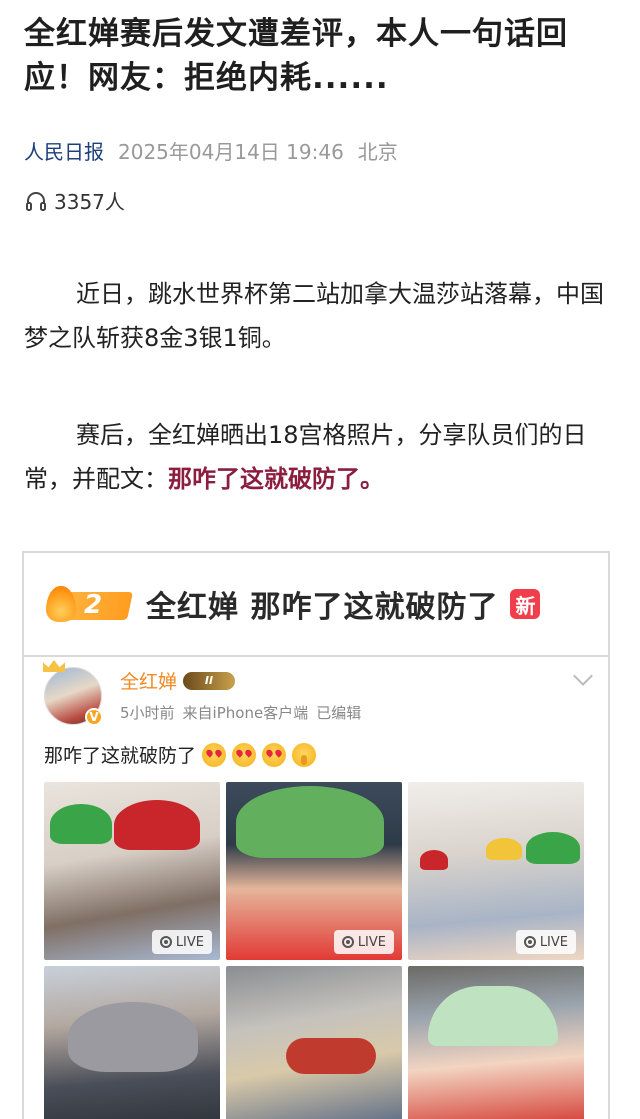  Describe the element at coordinates (320, 457) in the screenshot. I see `paragraph-2: 赛后，全红婵晒出18宫格照片，分享队员们的日常，并配文：那咋了这就破防了。` at that location.